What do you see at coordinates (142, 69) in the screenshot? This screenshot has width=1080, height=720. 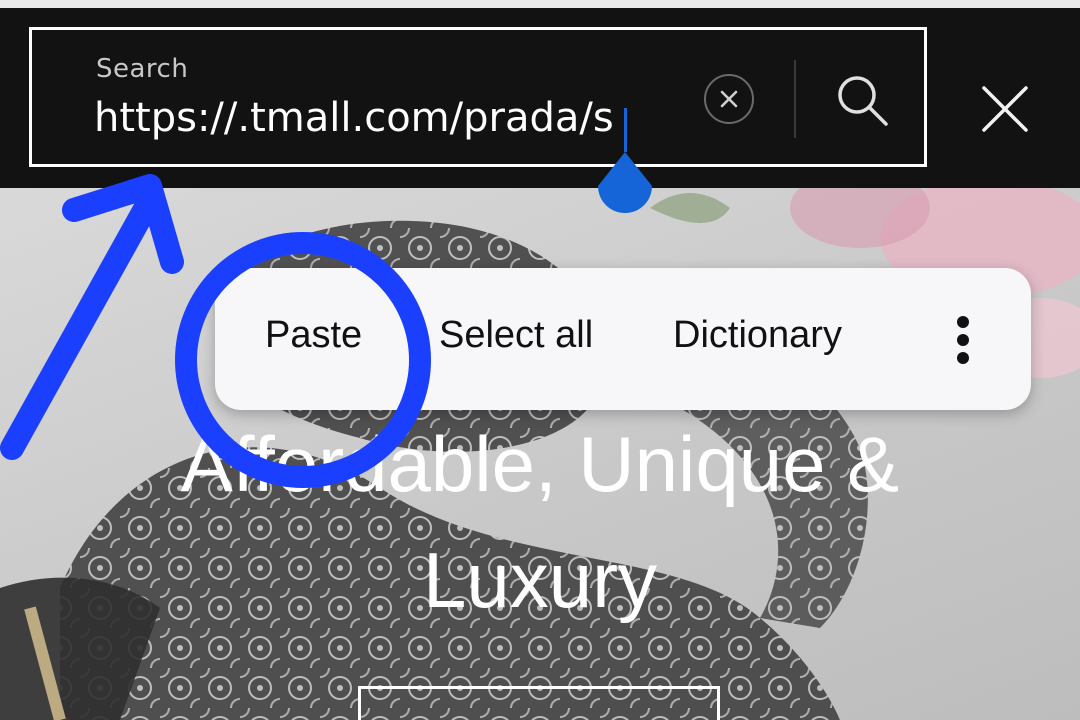 I see `search-label: Search` at bounding box center [142, 69].